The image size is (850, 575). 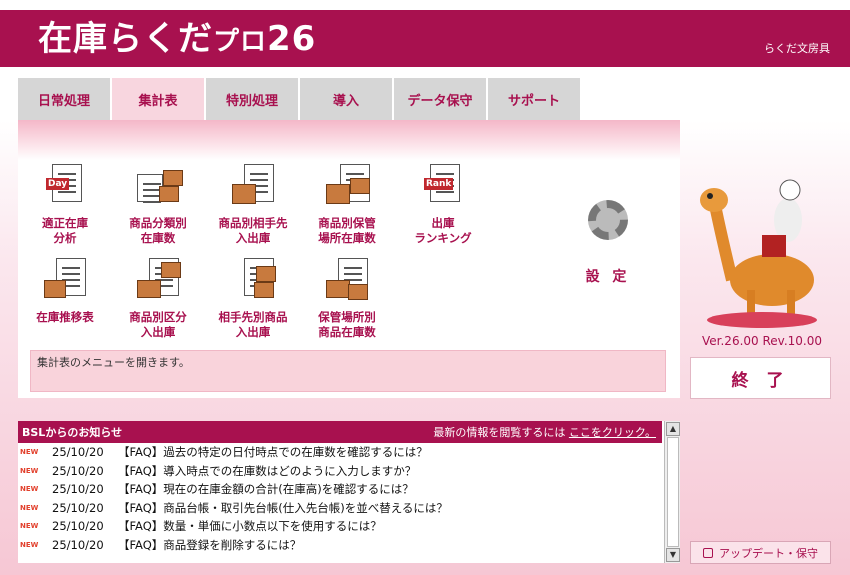 I want to click on tab-data-maintenance: データ保守, so click(x=440, y=99).